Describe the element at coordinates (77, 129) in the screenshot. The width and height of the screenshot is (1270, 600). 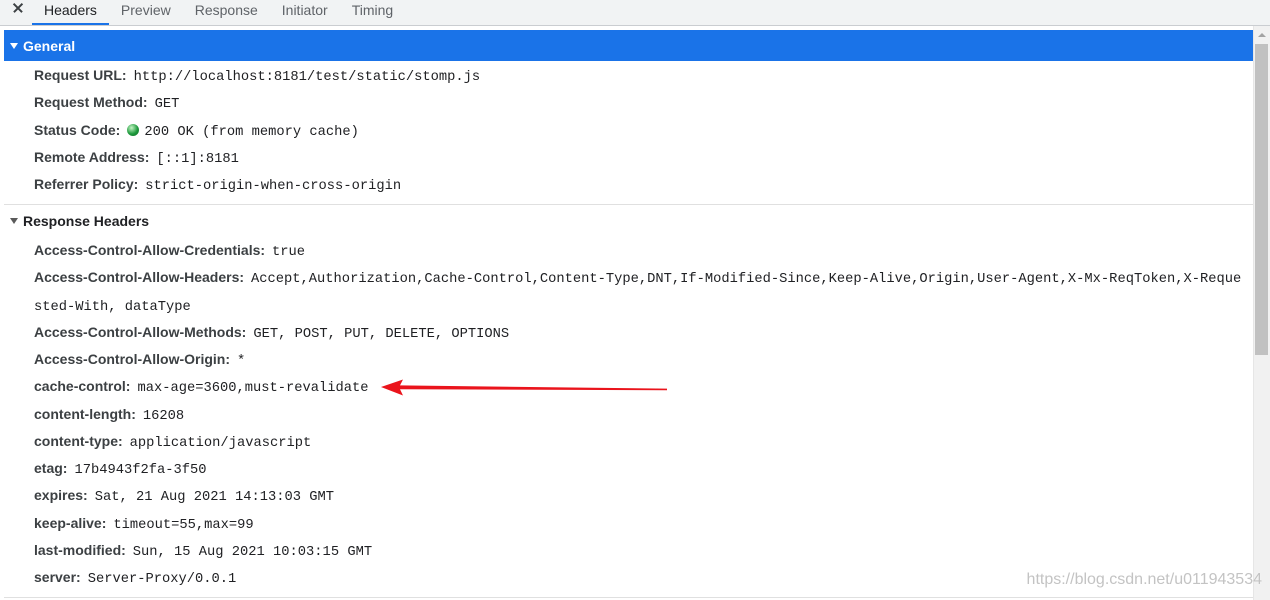
I see `header-name: Status Code:` at that location.